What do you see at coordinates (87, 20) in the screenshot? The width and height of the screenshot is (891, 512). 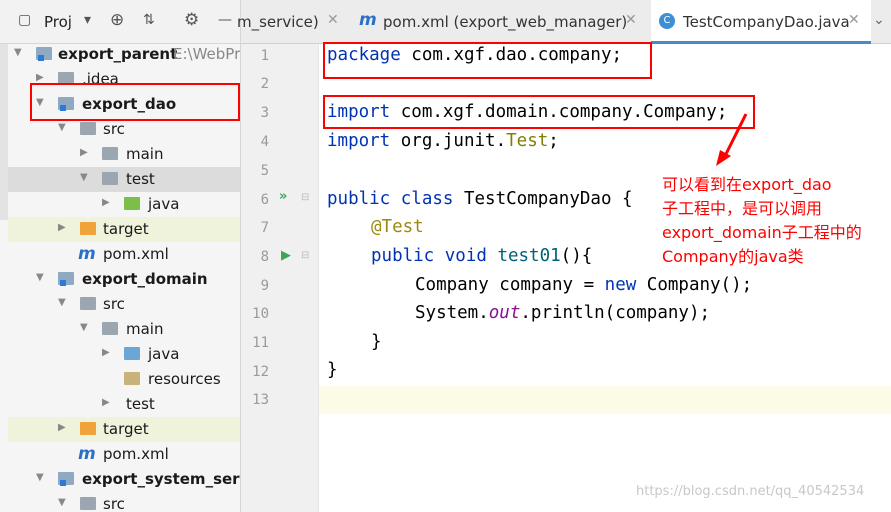 I see `dropdown-icon: ▾` at bounding box center [87, 20].